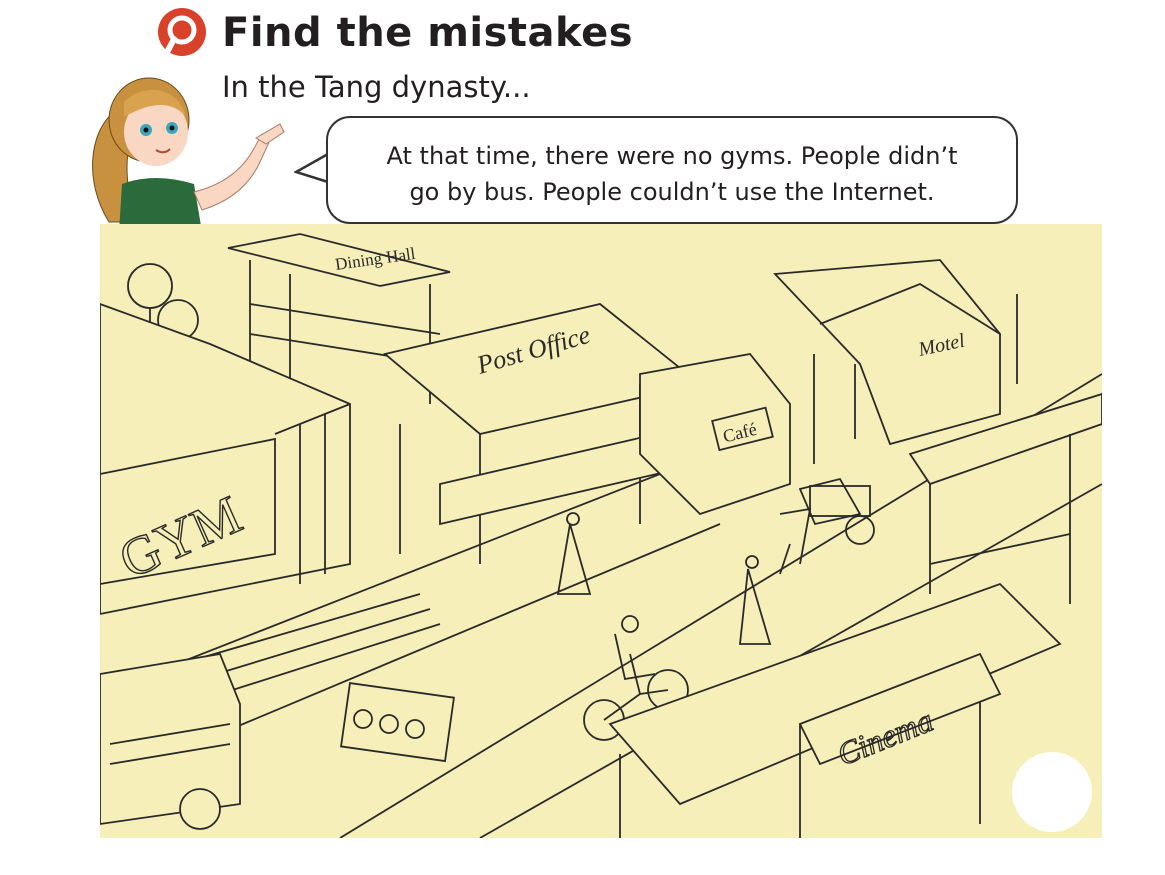 The width and height of the screenshot is (1165, 875). I want to click on horse-cart, so click(827, 526).